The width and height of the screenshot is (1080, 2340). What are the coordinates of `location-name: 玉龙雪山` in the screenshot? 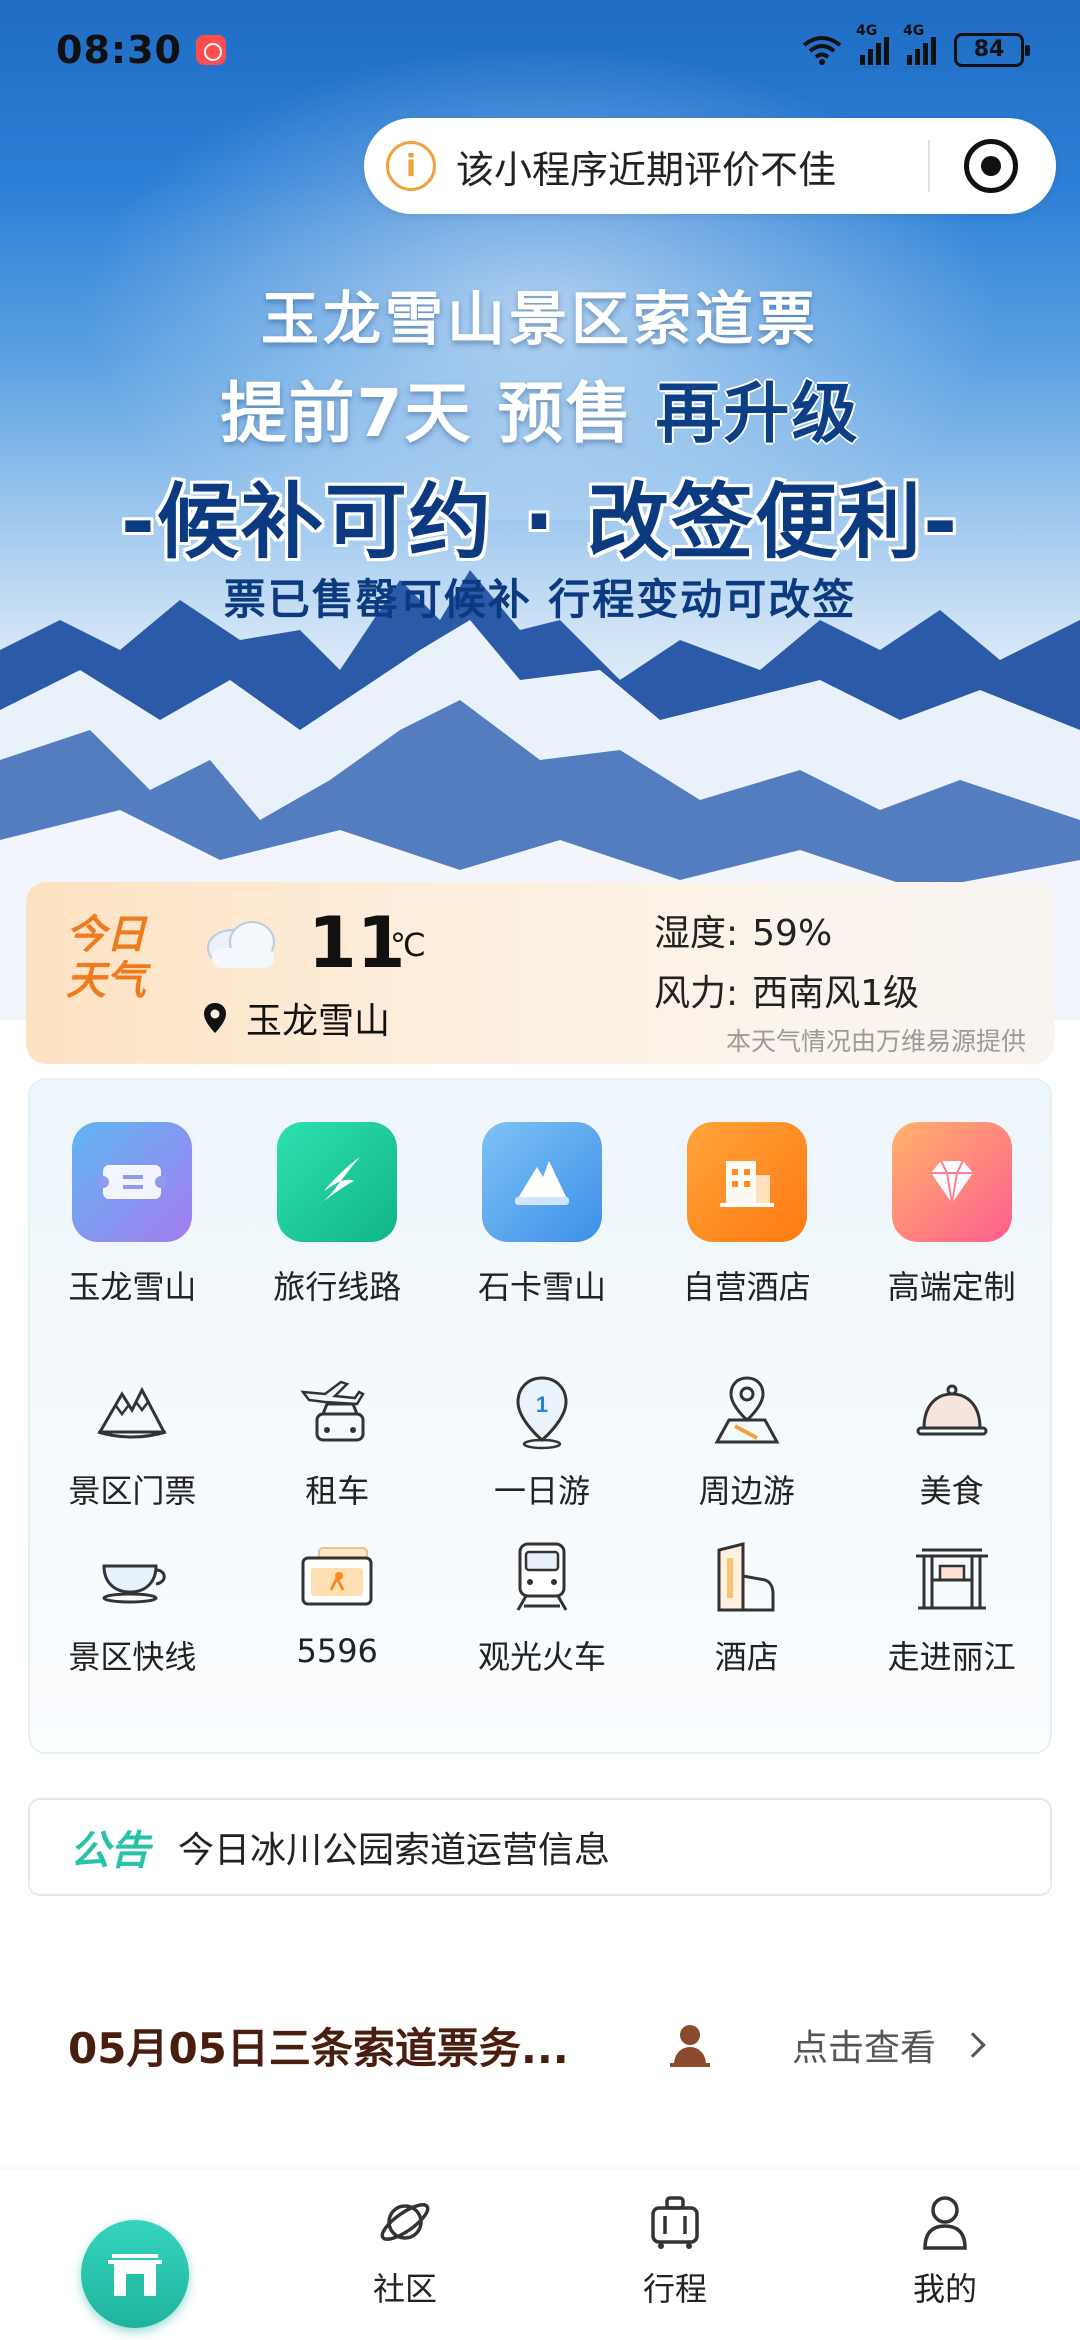 It's located at (318, 1021).